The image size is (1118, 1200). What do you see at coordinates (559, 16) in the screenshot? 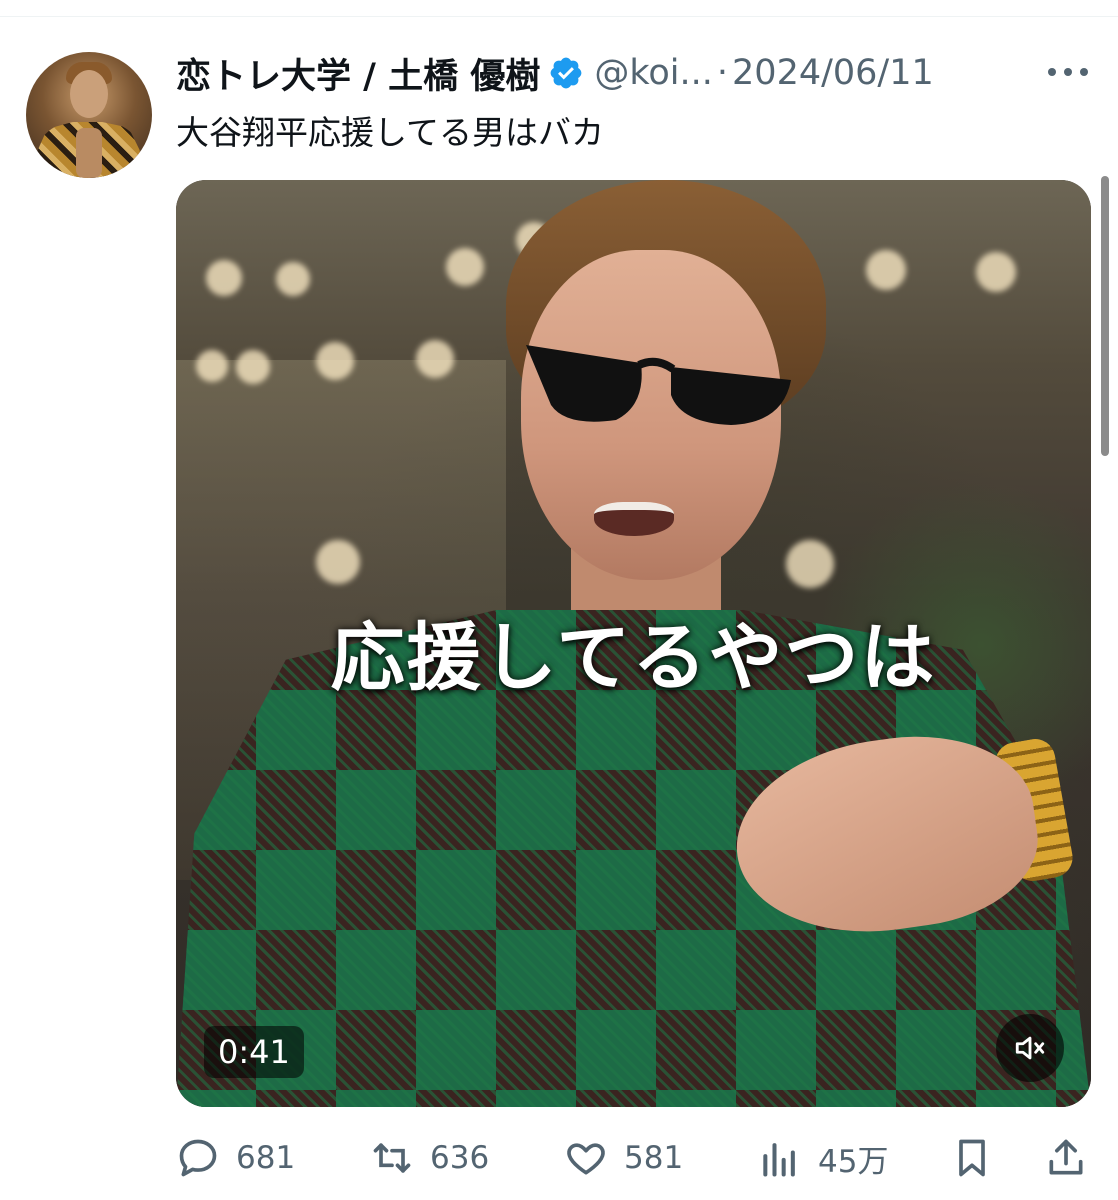
I see `top-divider` at bounding box center [559, 16].